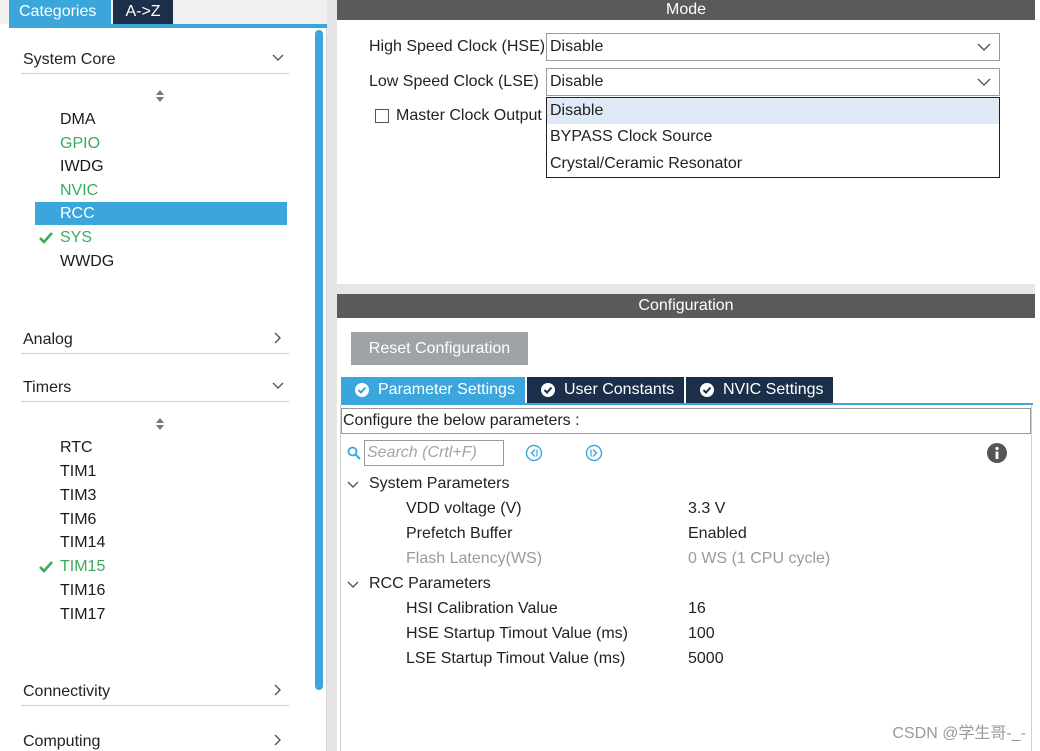 The width and height of the screenshot is (1040, 751). Describe the element at coordinates (82, 166) in the screenshot. I see `list-item-iwdg: IWDG` at that location.